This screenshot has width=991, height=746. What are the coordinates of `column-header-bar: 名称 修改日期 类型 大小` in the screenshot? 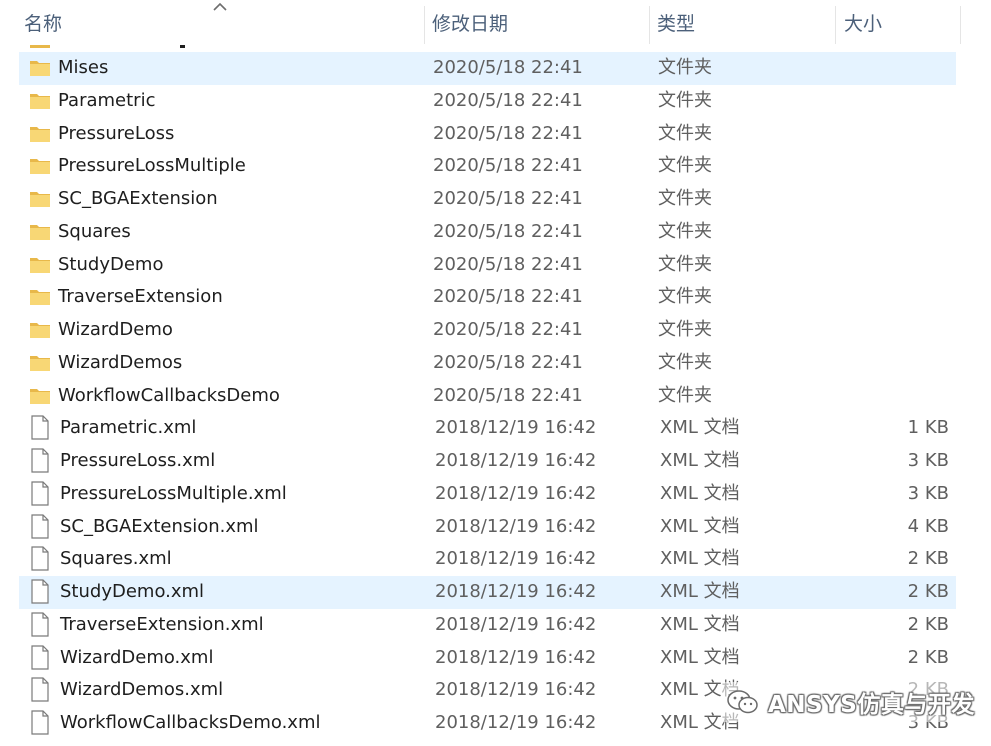 It's located at (495, 23).